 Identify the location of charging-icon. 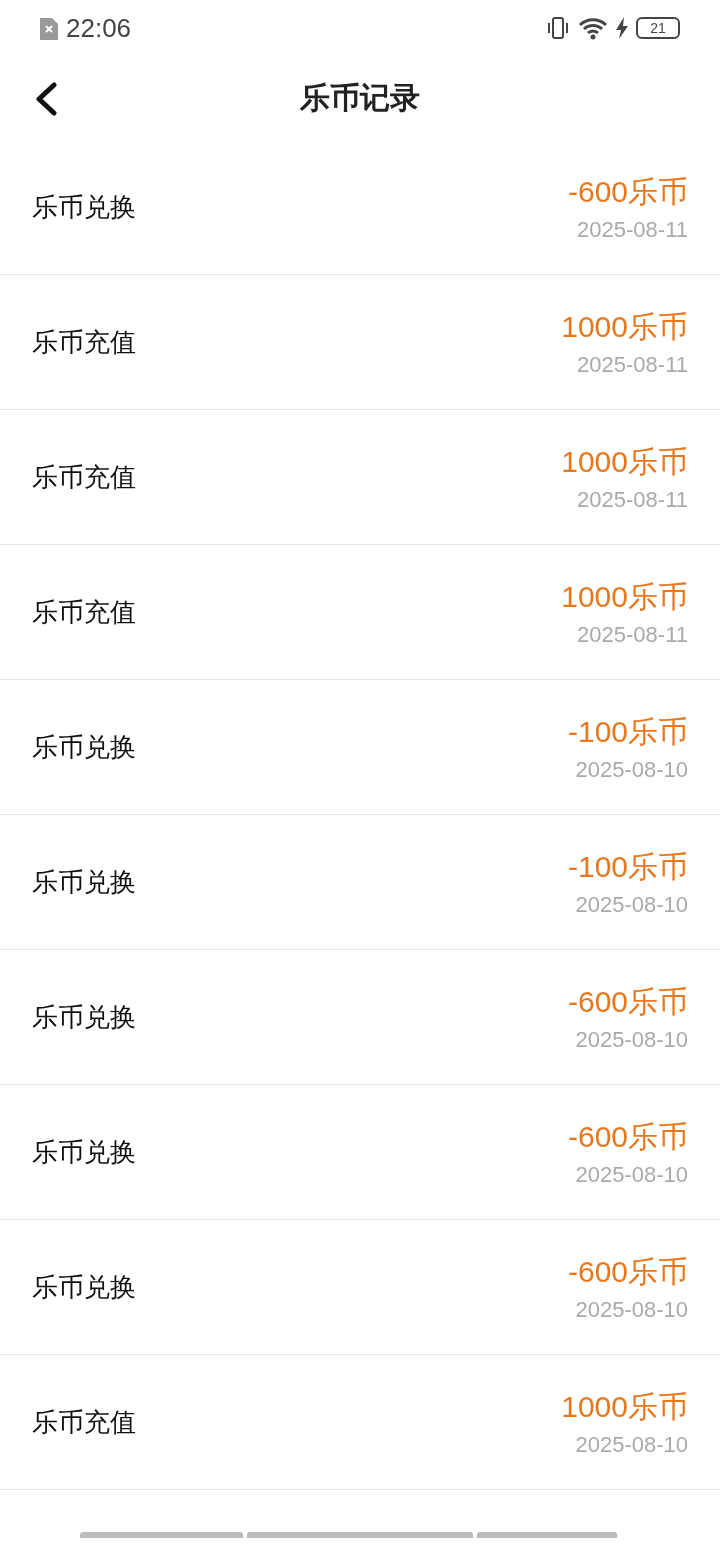
(622, 28).